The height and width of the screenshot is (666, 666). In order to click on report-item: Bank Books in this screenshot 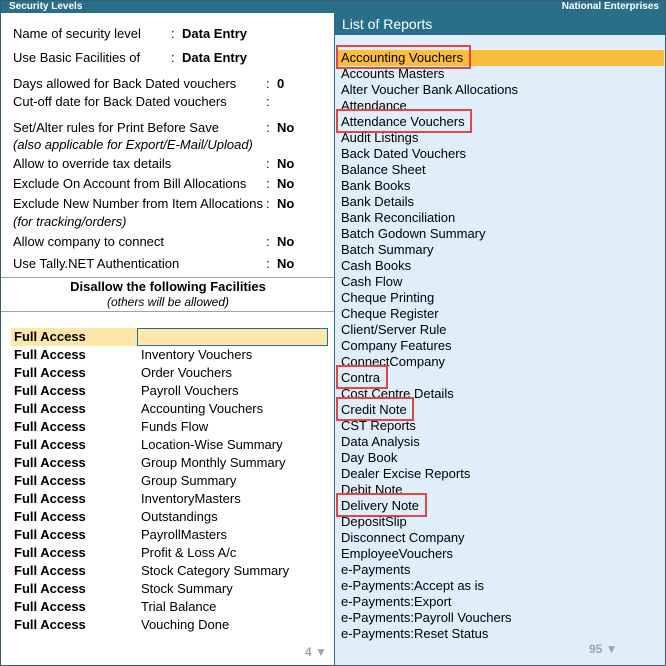, I will do `click(375, 186)`.